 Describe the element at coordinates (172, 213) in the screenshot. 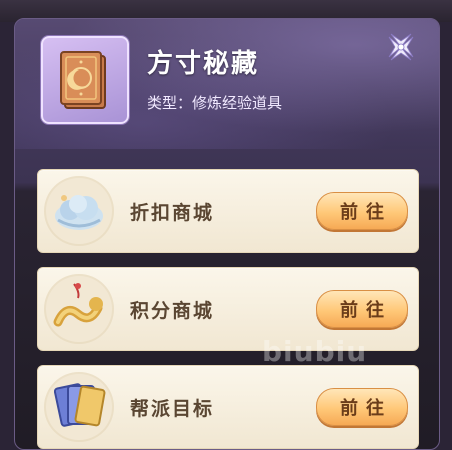

I see `source-label: 折扣商城` at that location.